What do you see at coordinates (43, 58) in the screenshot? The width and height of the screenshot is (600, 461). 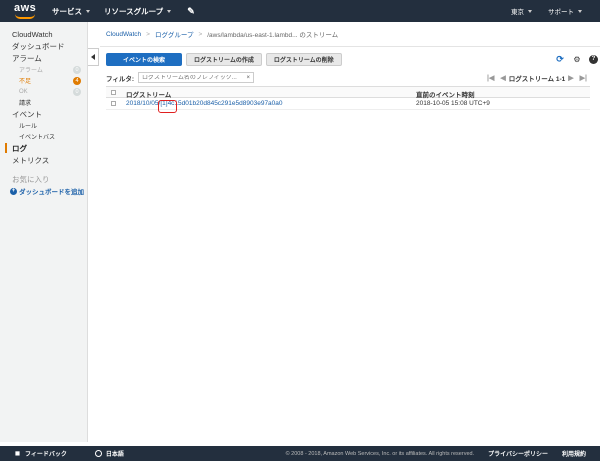 I see `sidebar-item-alarms: アラーム` at bounding box center [43, 58].